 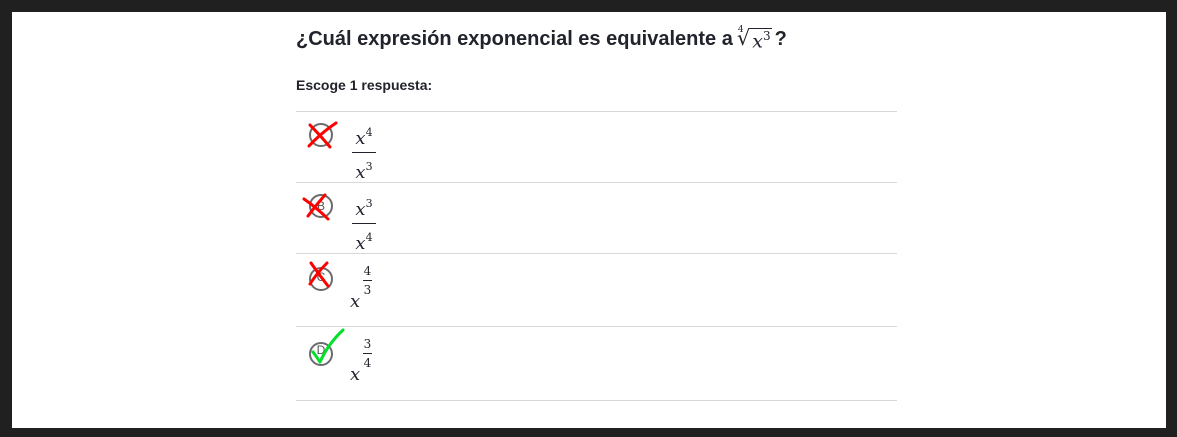 I want to click on choice-c: C x 4 3, so click(x=596, y=290).